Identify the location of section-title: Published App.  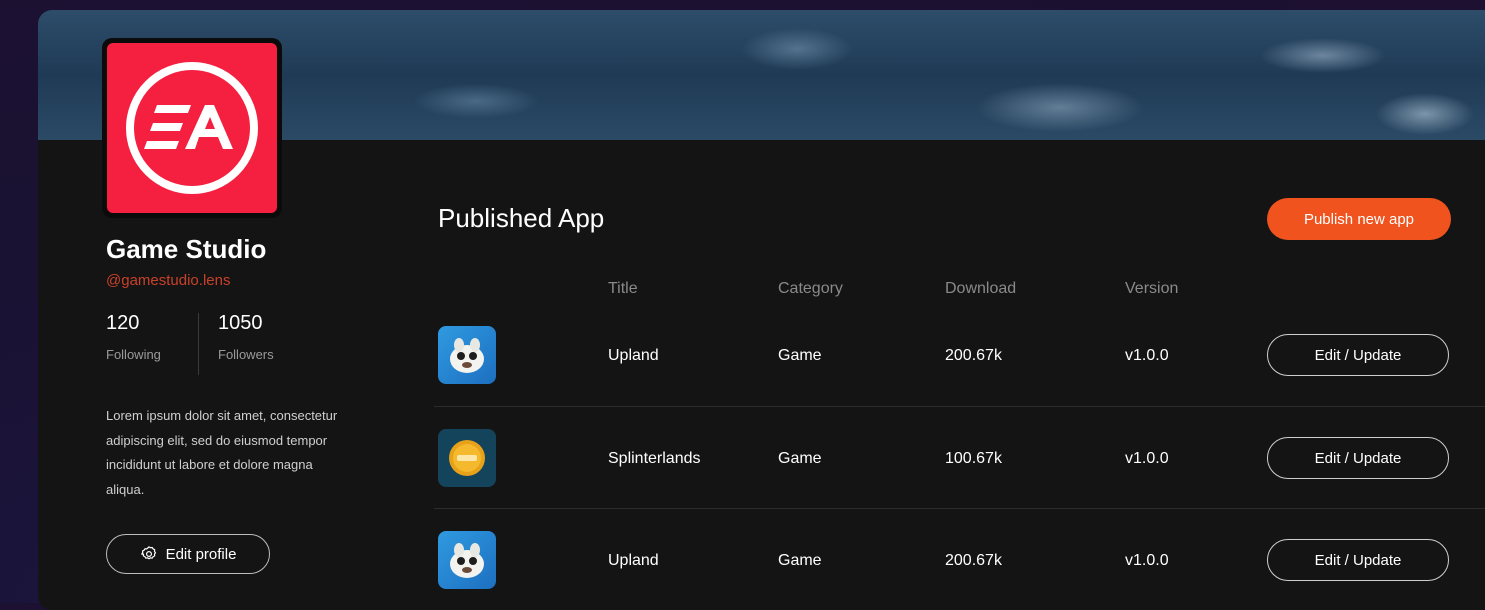
(521, 218).